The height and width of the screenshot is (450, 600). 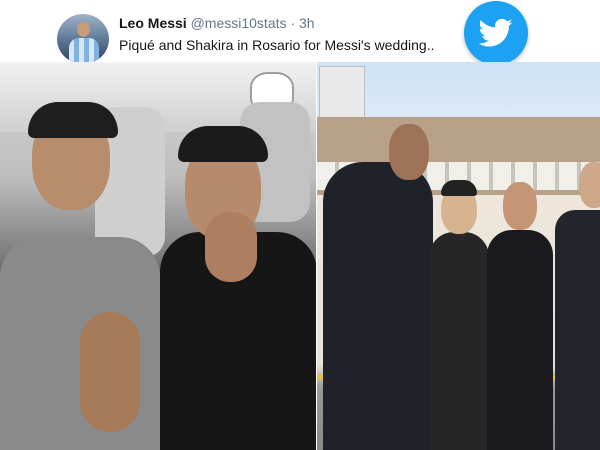 I want to click on person-left-arm, so click(x=110, y=372).